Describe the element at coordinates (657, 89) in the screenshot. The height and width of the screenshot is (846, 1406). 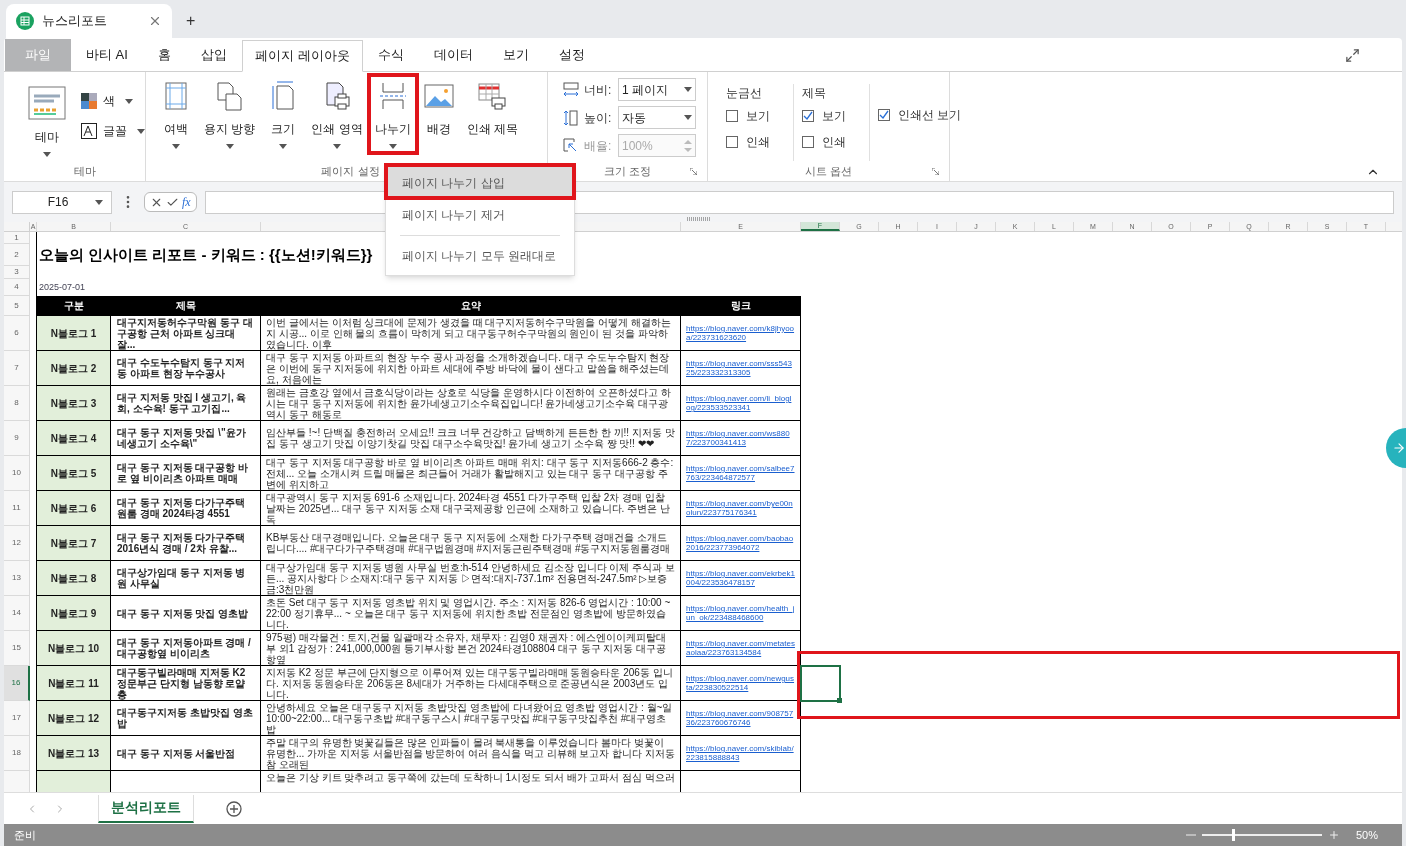
I see `dropdown-field: 1 페이지` at that location.